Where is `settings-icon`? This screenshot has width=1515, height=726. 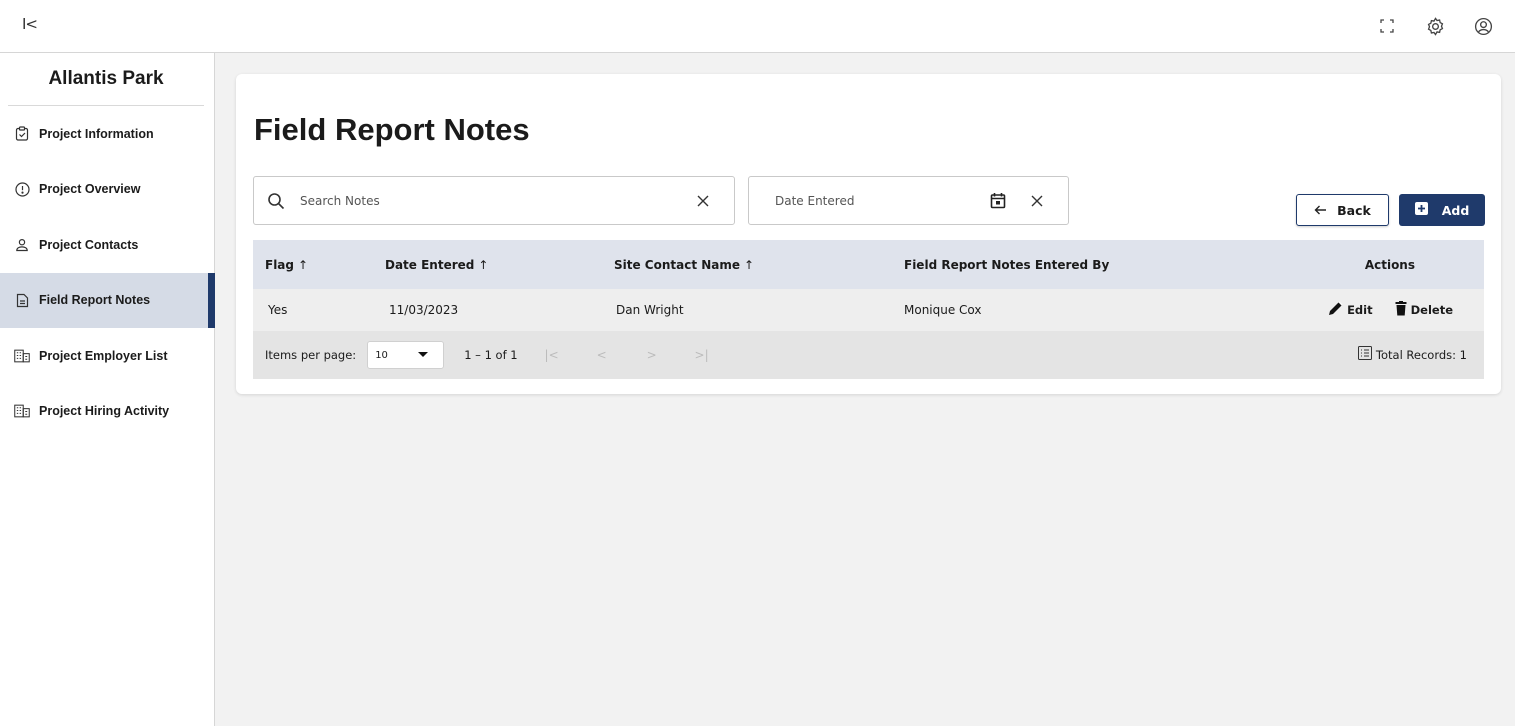
settings-icon is located at coordinates (1435, 26).